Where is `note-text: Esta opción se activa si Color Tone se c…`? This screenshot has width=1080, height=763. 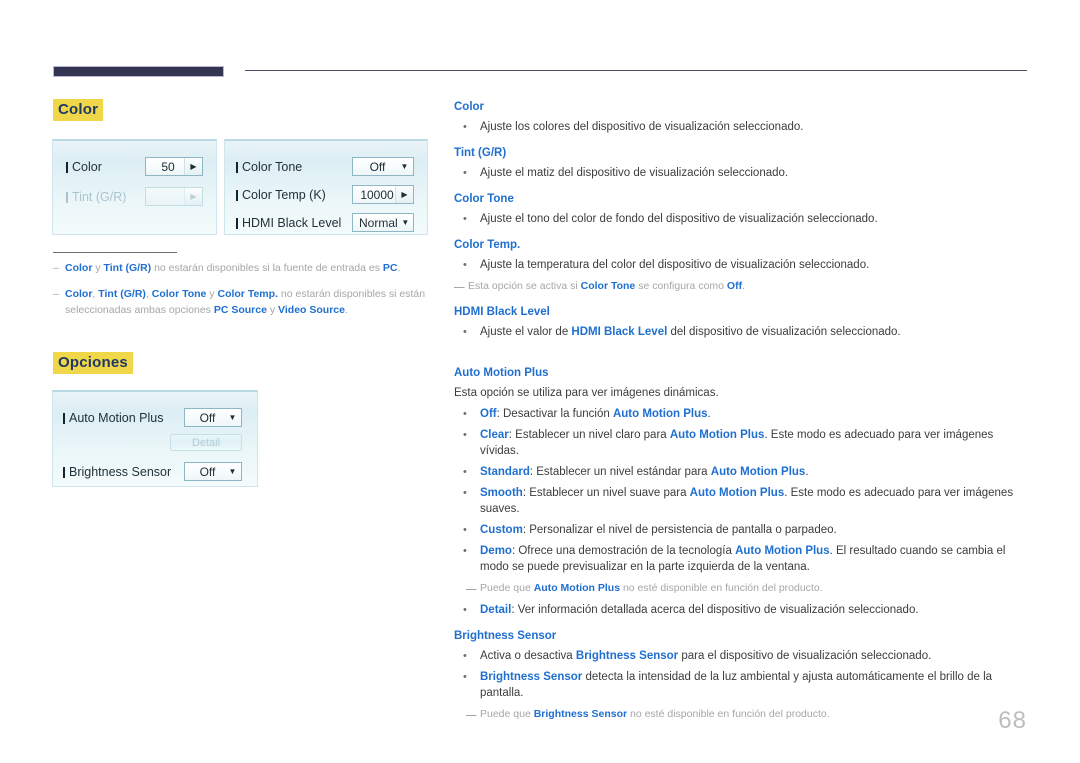
note-text: Esta opción se activa si Color Tone se c… is located at coordinates (607, 286).